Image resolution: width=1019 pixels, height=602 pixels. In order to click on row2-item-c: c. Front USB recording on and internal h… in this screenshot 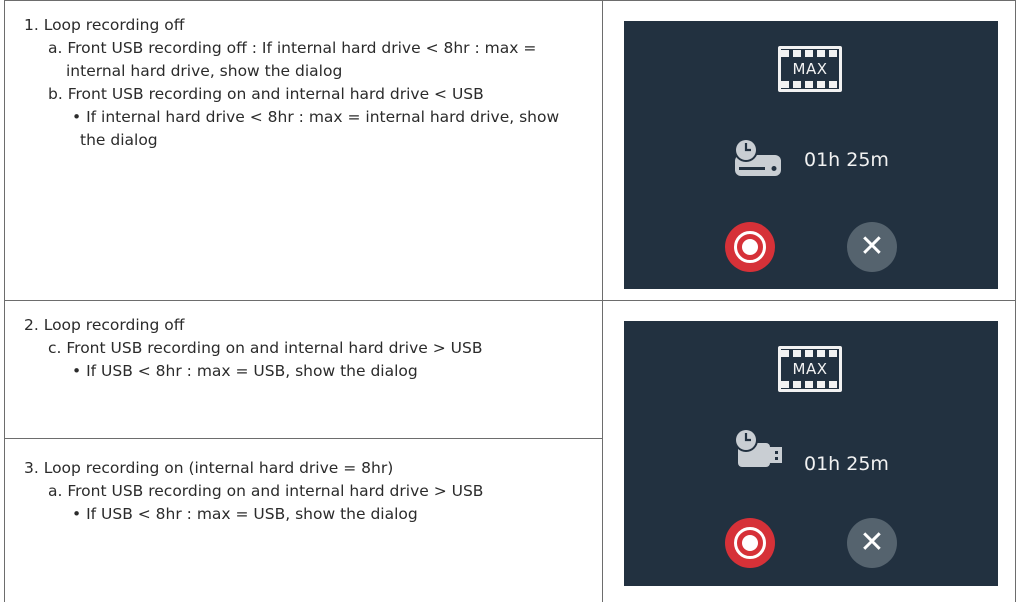, I will do `click(265, 348)`.